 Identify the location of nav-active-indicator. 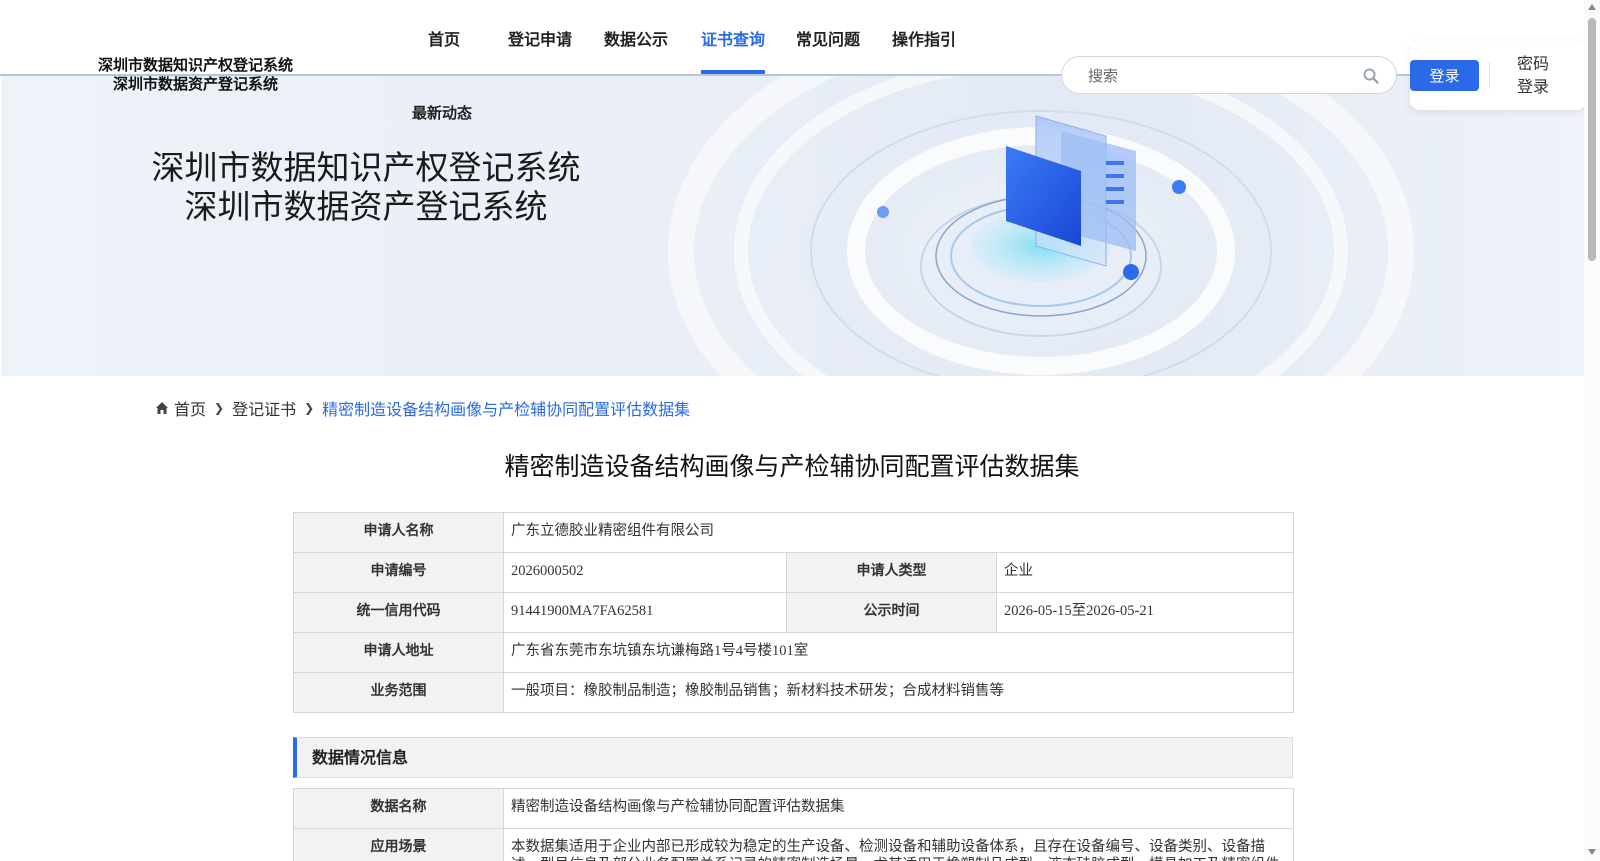
(733, 72).